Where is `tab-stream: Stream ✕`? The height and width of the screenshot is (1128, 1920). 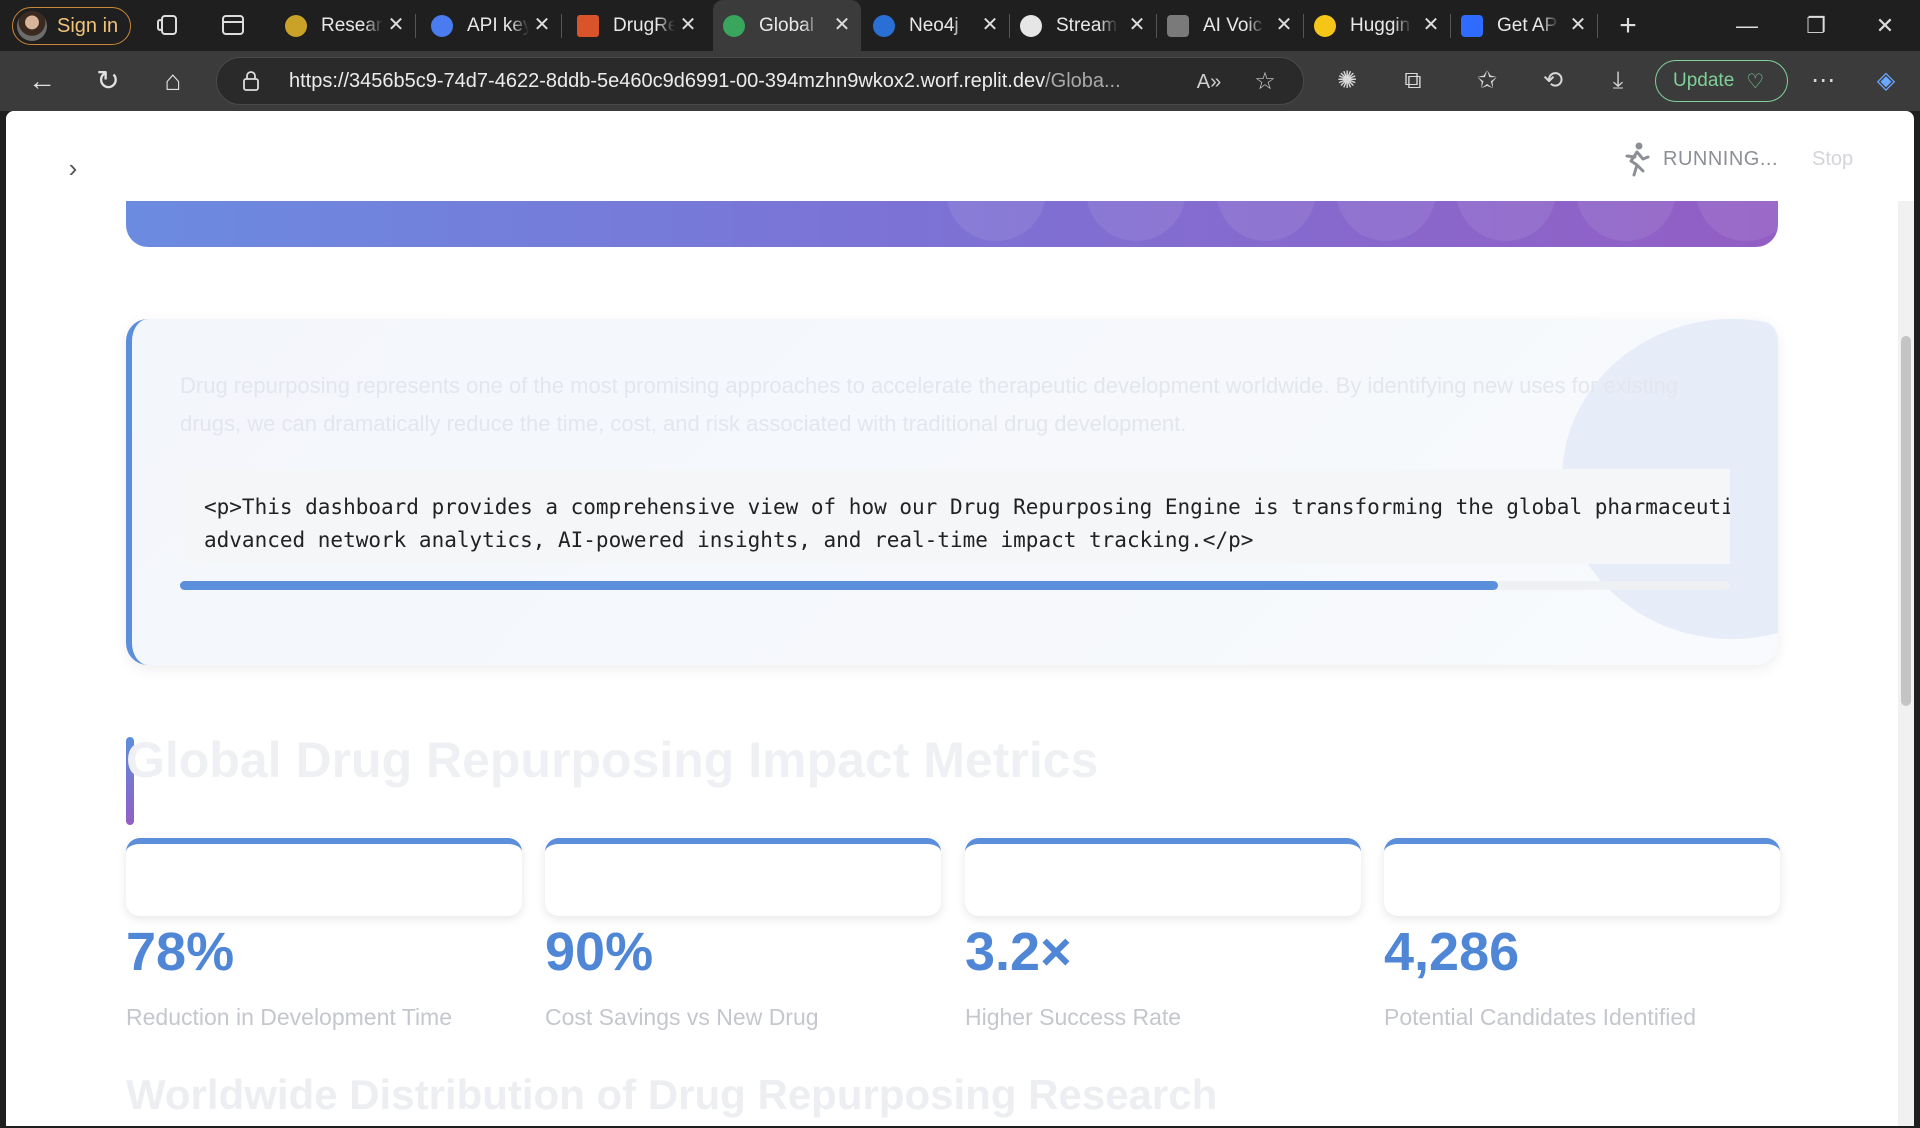 tab-stream: Stream ✕ is located at coordinates (1083, 25).